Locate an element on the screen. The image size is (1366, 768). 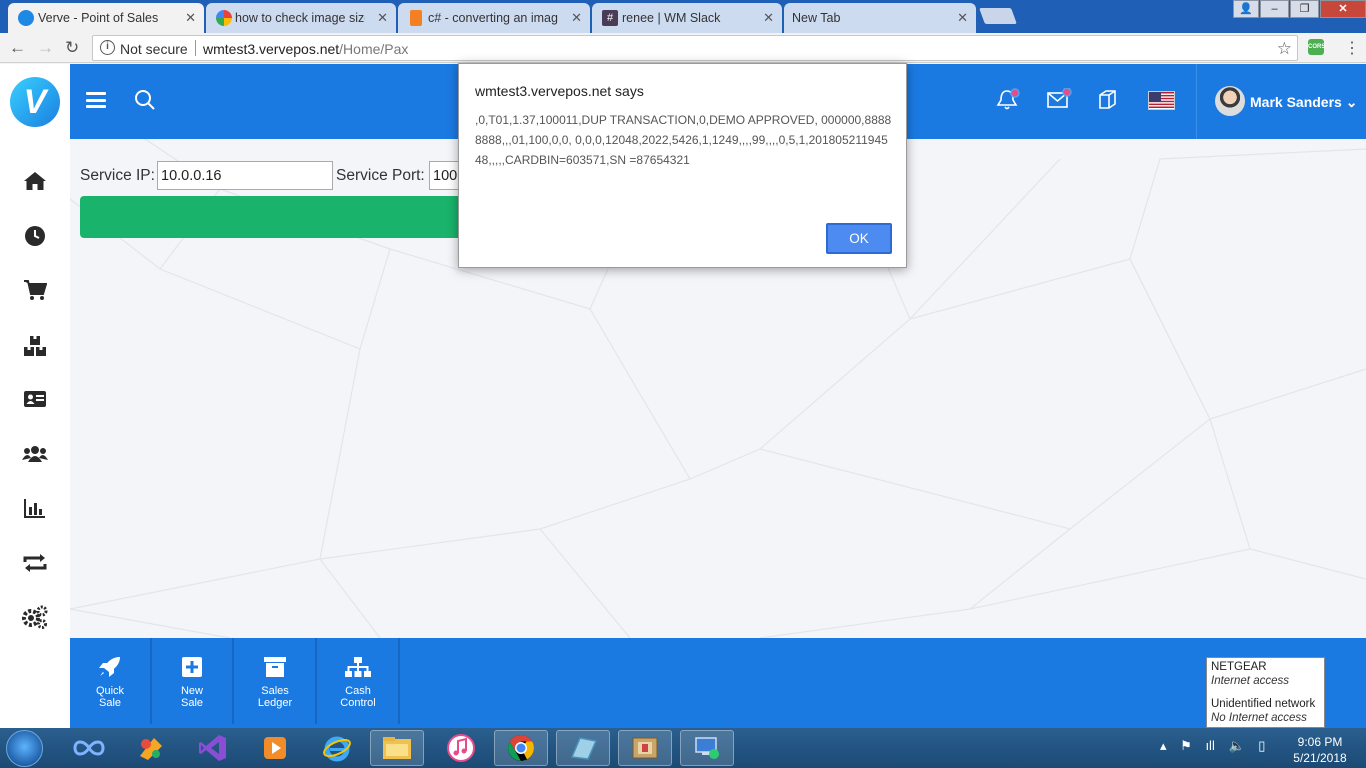
url-path: /Home/Pax is located at coordinates (374, 49).